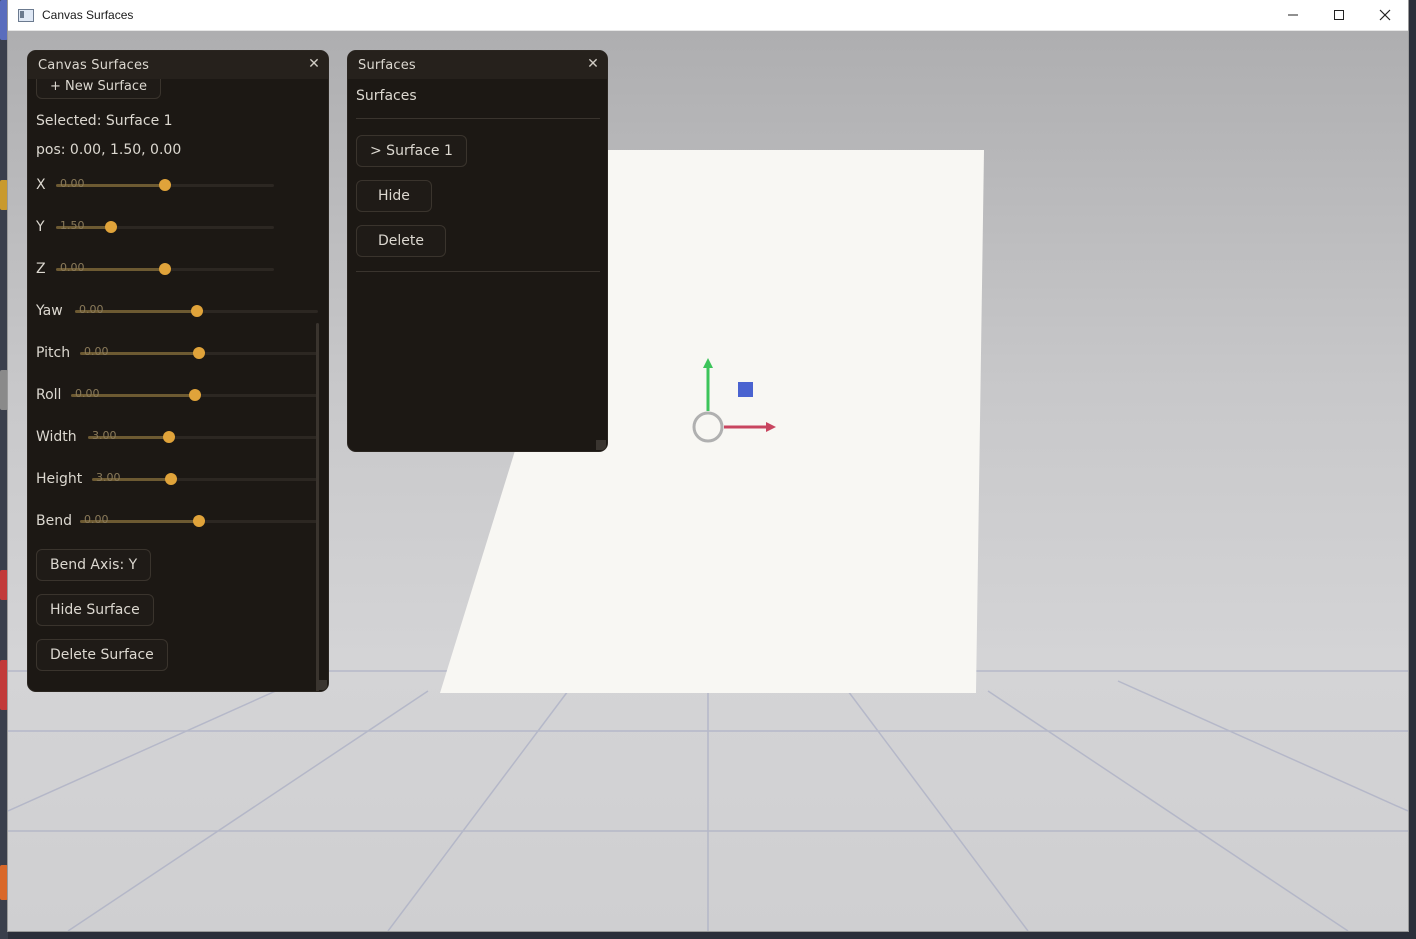 This screenshot has width=1416, height=939. What do you see at coordinates (177, 185) in the screenshot?
I see `slider-row-x: X 0.00` at bounding box center [177, 185].